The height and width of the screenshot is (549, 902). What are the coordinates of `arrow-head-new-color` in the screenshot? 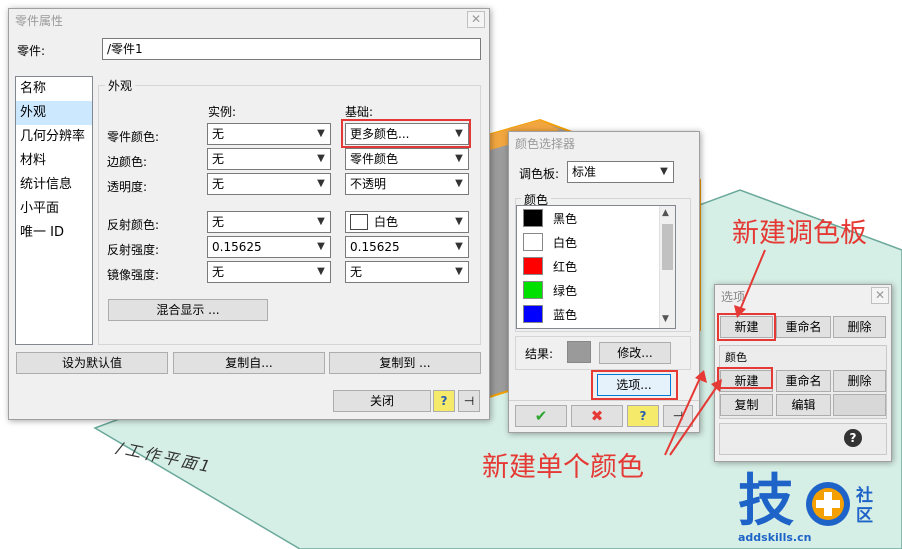 It's located at (716, 385).